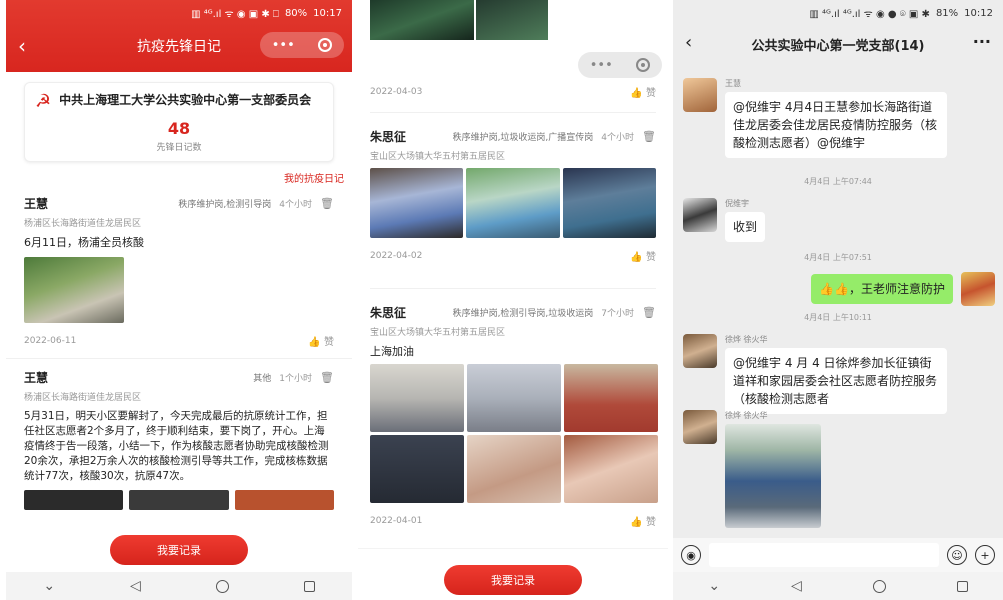 The width and height of the screenshot is (1003, 600). What do you see at coordinates (388, 137) in the screenshot?
I see `author-name: 朱思征` at bounding box center [388, 137].